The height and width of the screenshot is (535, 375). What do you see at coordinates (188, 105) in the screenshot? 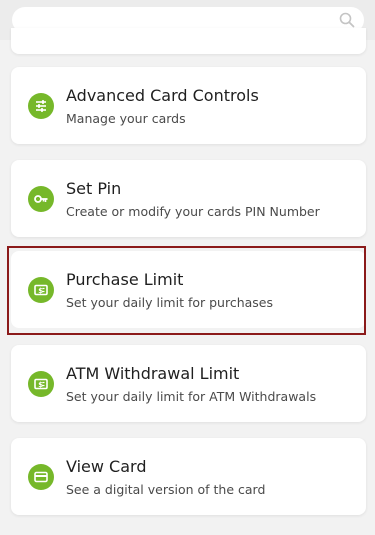
I see `menu-item-advanced-card-controls: Advanced Card Controls Manage your cards` at bounding box center [188, 105].